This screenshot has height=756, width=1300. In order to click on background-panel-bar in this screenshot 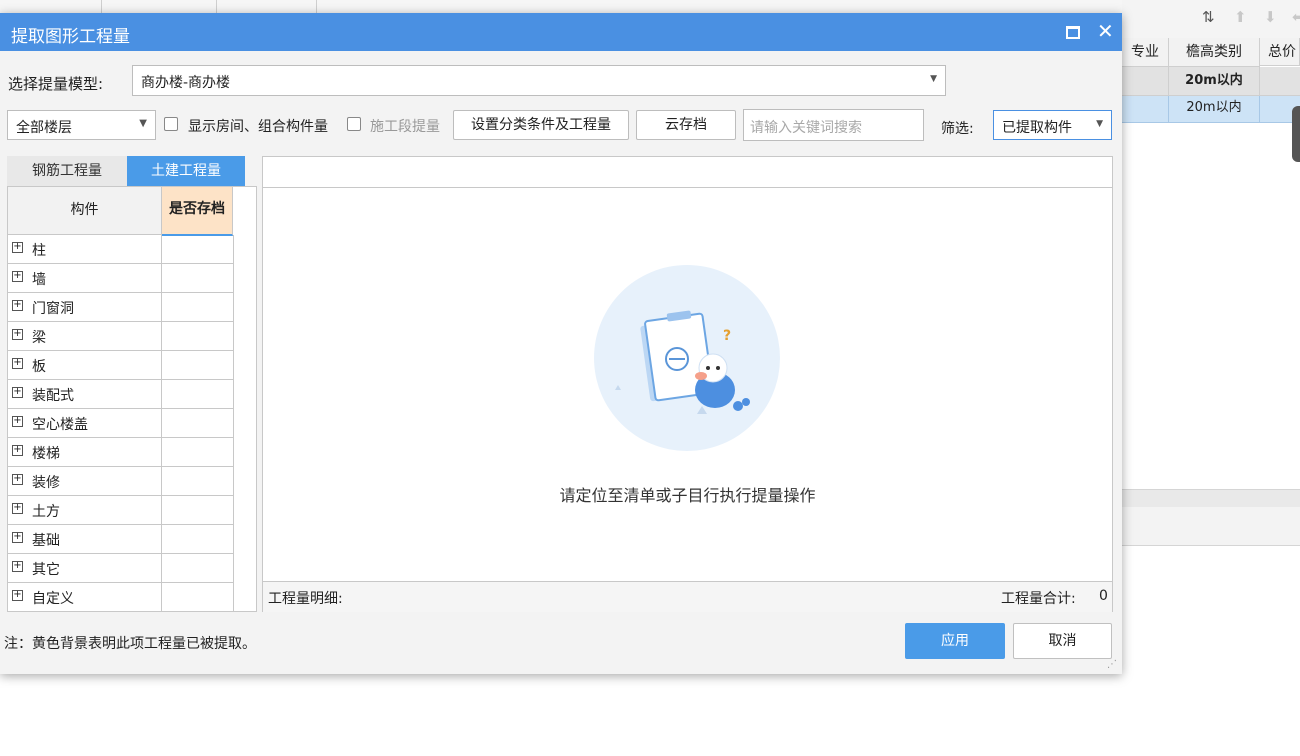, I will do `click(1211, 526)`.